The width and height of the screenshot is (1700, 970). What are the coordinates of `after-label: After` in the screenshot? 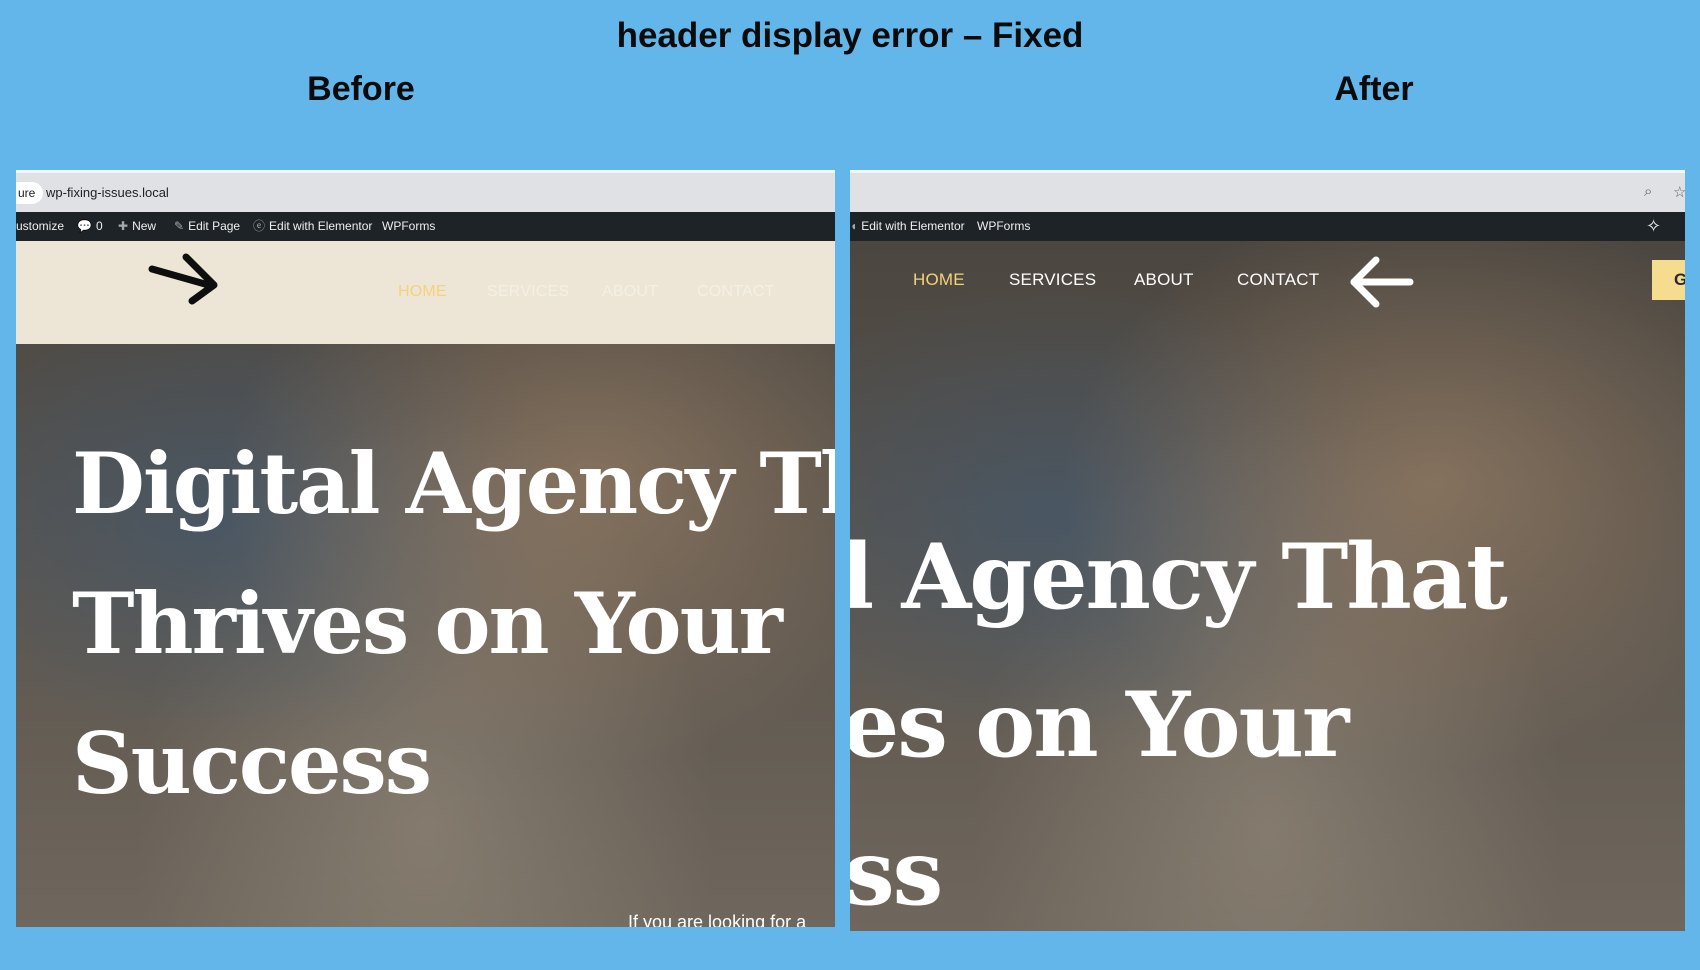 It's located at (1374, 89).